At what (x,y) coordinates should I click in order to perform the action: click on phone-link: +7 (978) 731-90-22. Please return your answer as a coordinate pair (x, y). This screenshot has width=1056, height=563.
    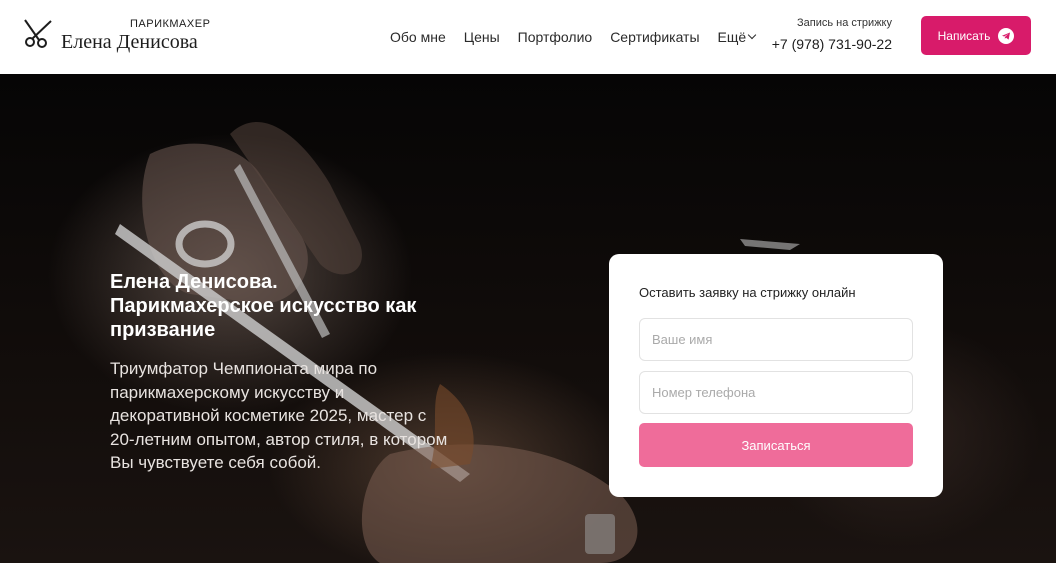
    Looking at the image, I should click on (832, 44).